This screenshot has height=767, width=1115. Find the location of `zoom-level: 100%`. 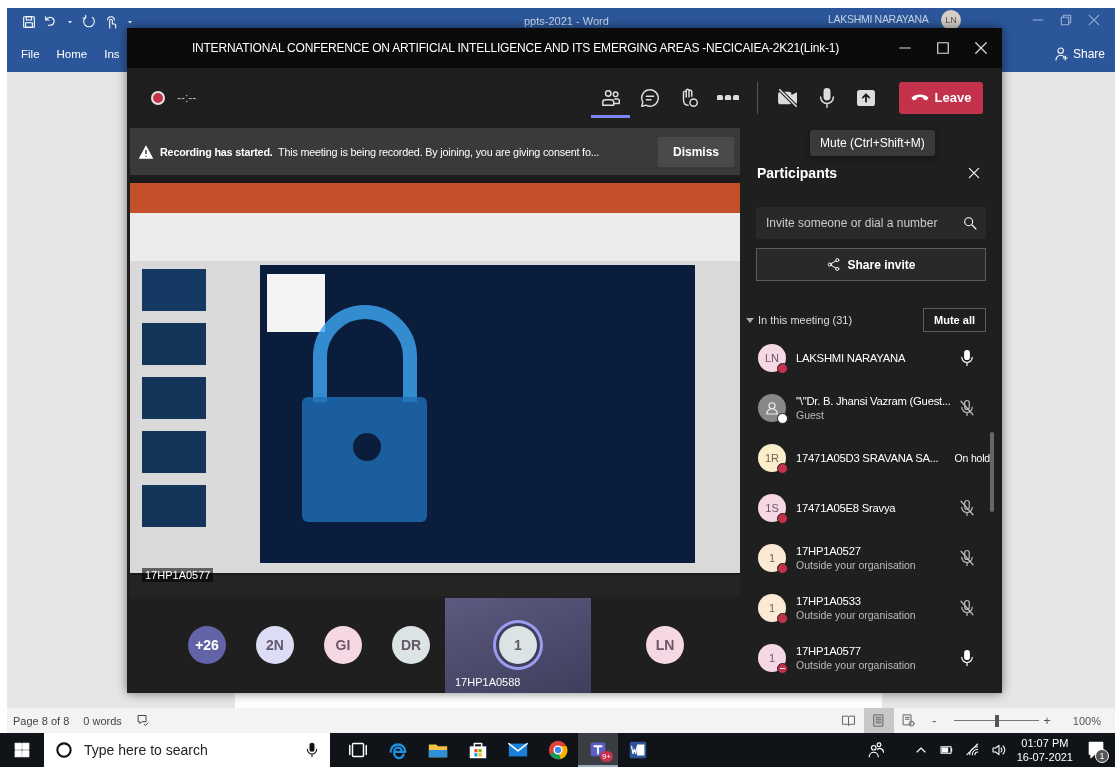

zoom-level: 100% is located at coordinates (1086, 720).